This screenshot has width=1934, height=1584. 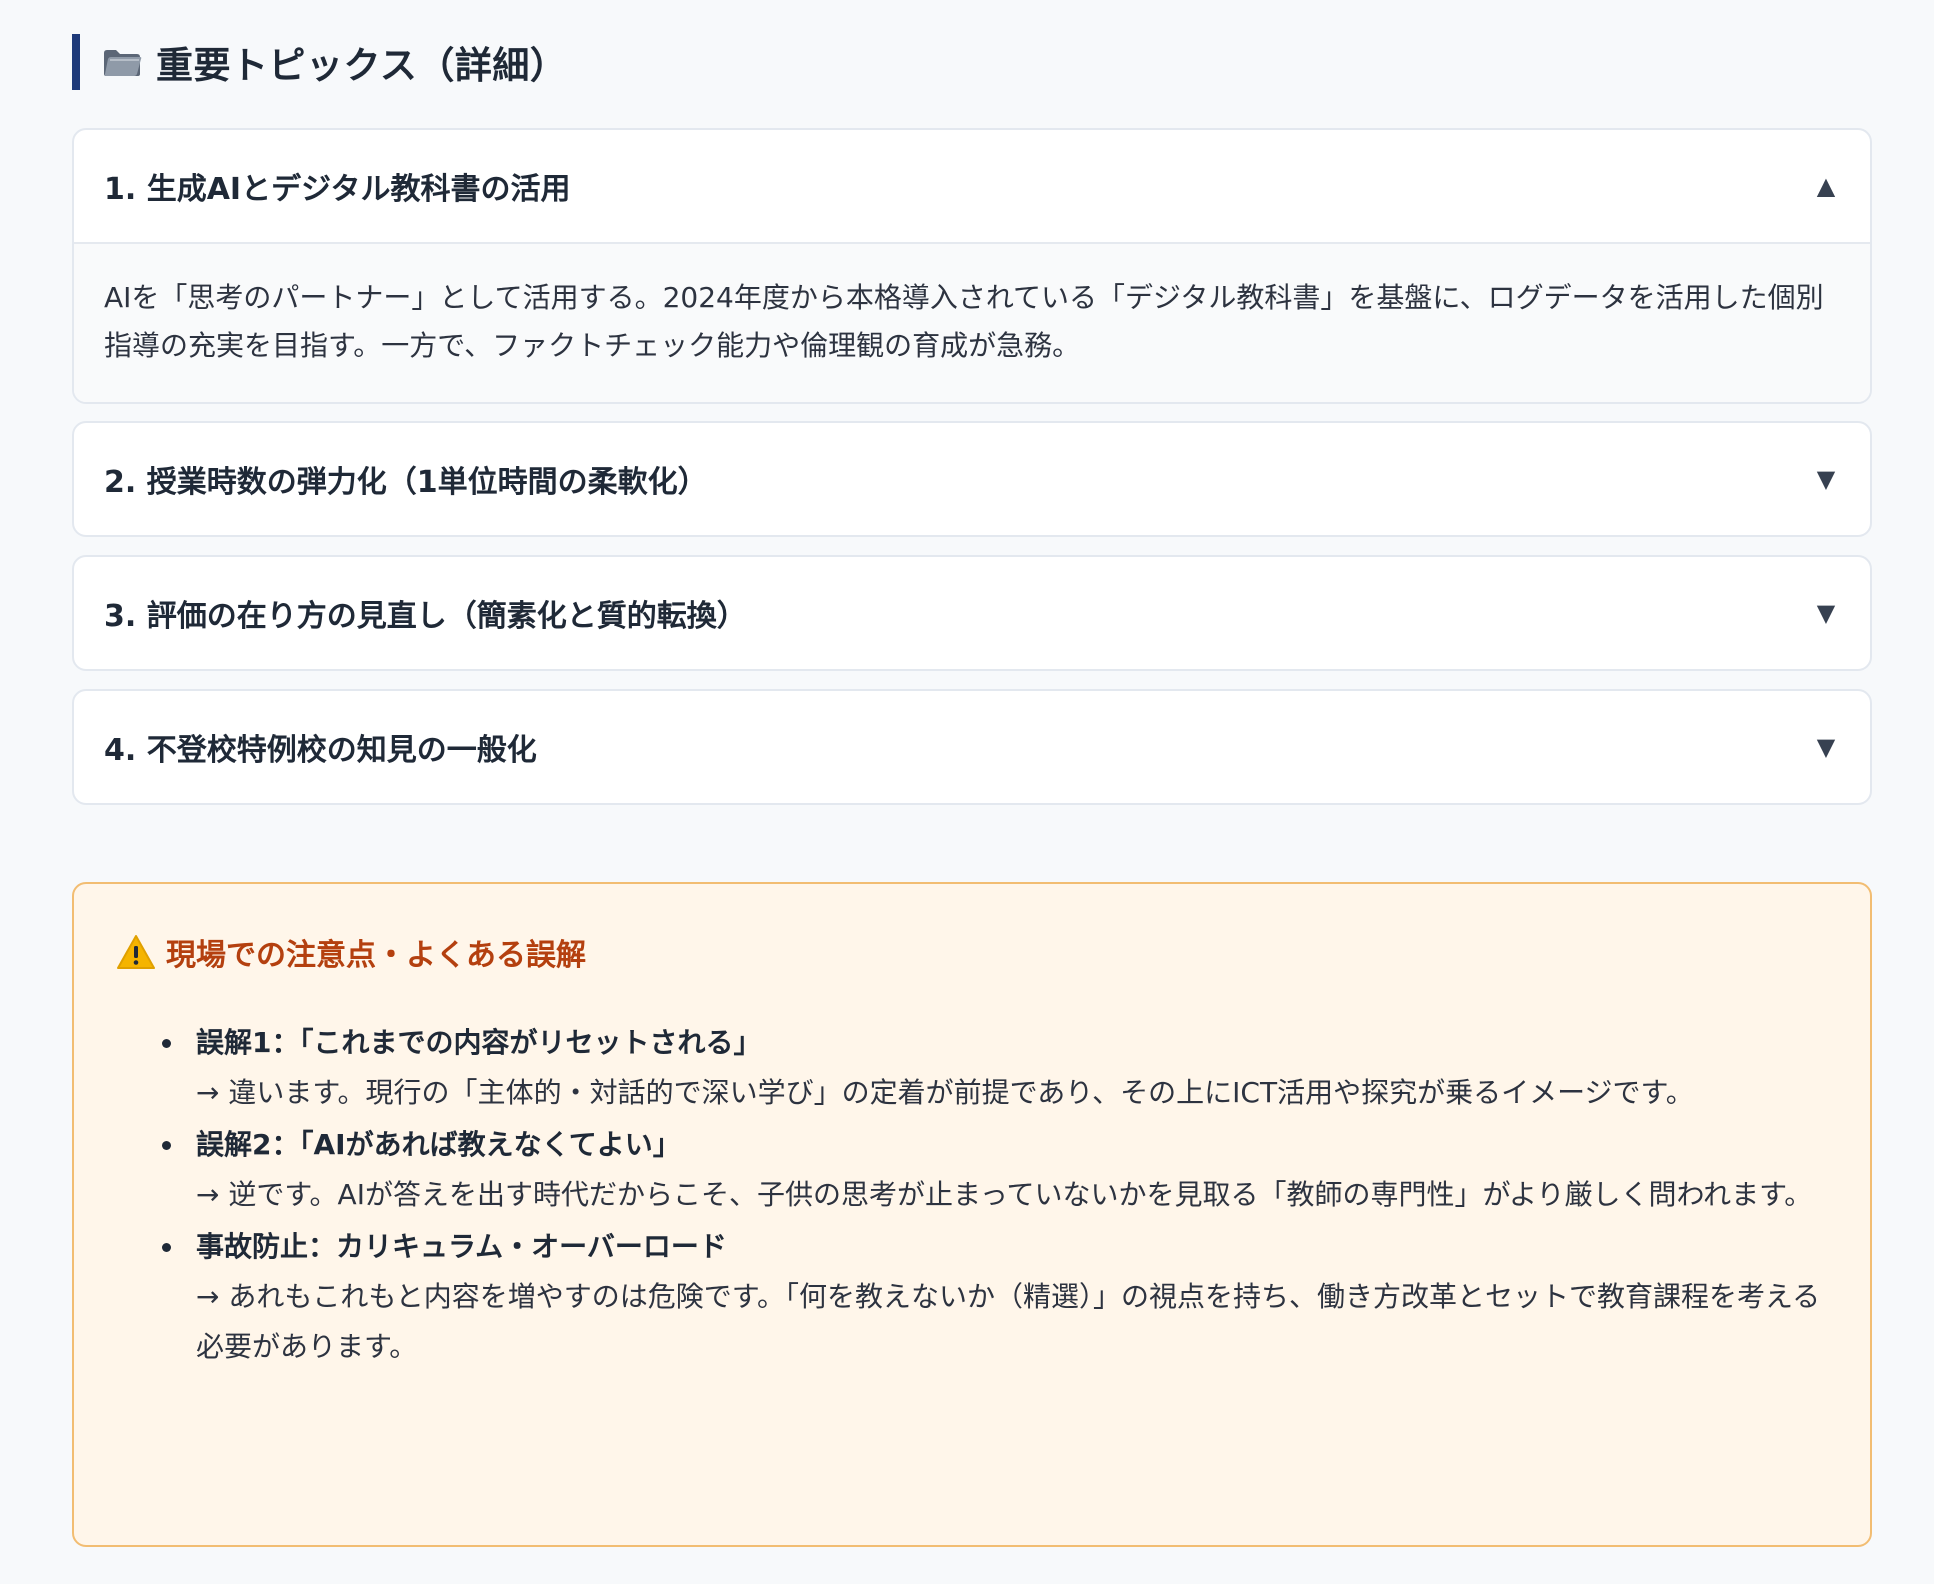 What do you see at coordinates (438, 1144) in the screenshot?
I see `list-item-title: 誤解2：「AIがあれば教えなくてよい」` at bounding box center [438, 1144].